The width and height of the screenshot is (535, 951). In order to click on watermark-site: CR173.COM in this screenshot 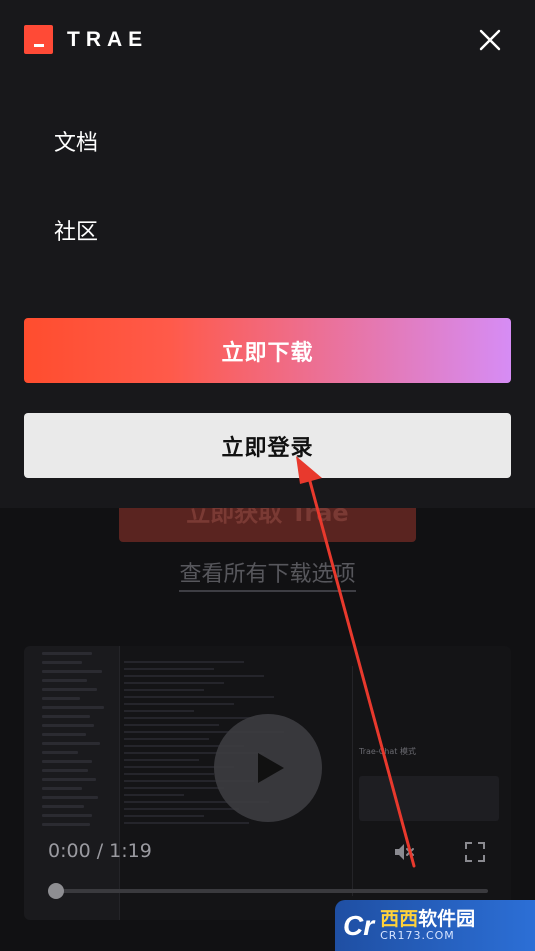, I will do `click(417, 935)`.